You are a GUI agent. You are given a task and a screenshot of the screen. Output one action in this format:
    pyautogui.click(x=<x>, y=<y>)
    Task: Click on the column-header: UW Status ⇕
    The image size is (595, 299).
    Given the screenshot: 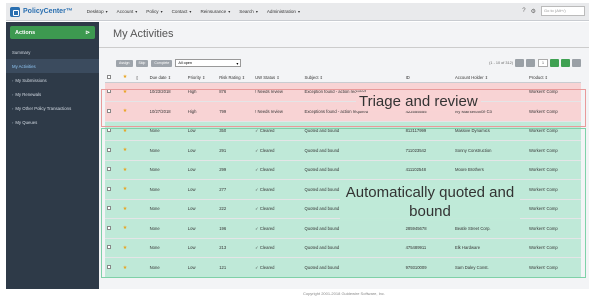 What is the action you would take?
    pyautogui.click(x=278, y=78)
    